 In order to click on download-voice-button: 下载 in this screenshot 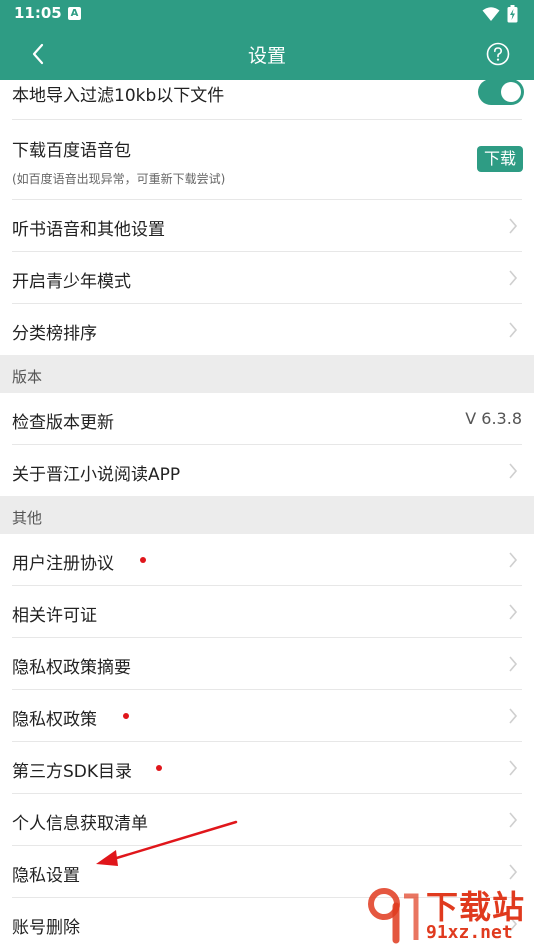, I will do `click(500, 159)`.